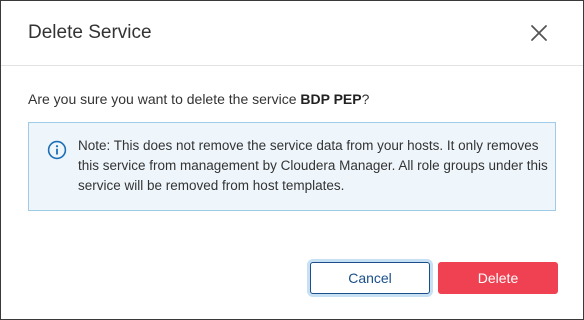  I want to click on close-icon, so click(539, 33).